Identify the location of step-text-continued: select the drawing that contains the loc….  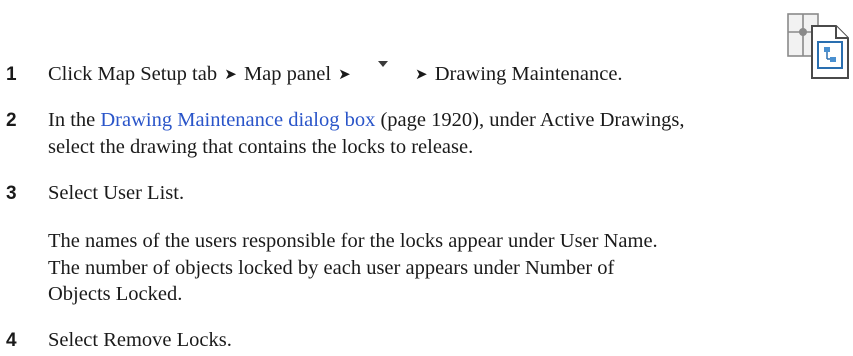
(261, 147).